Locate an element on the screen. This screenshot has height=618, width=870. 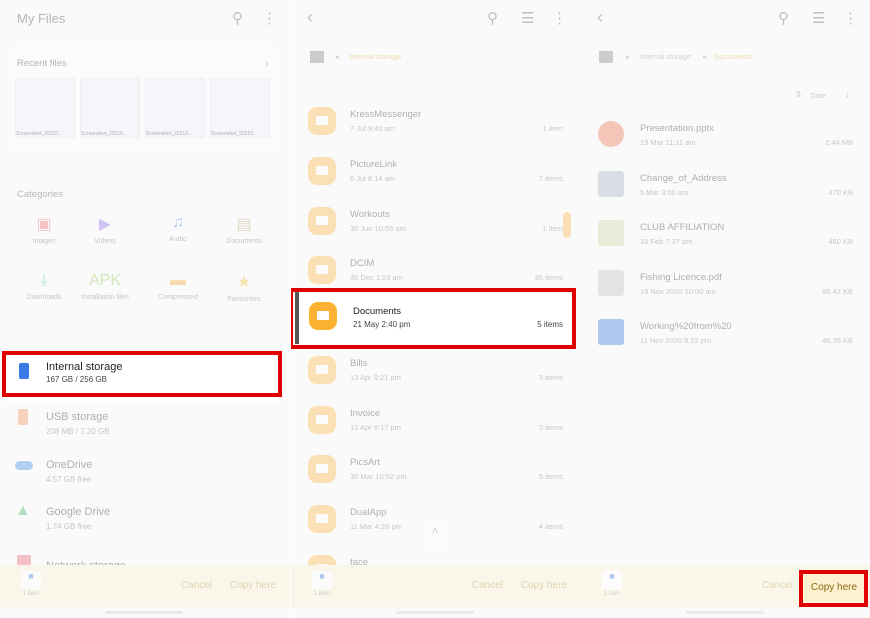
usb-icon is located at coordinates (23, 417).